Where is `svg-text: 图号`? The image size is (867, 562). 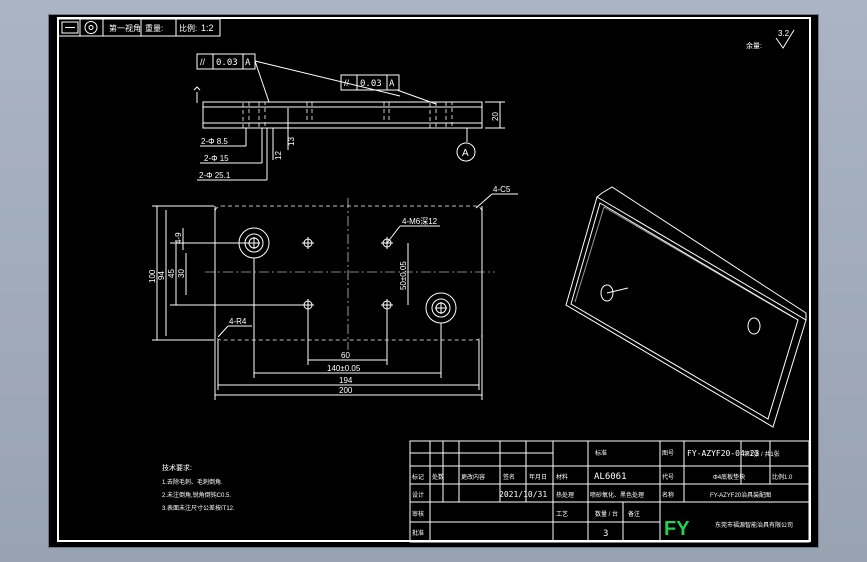 svg-text: 图号 is located at coordinates (668, 453).